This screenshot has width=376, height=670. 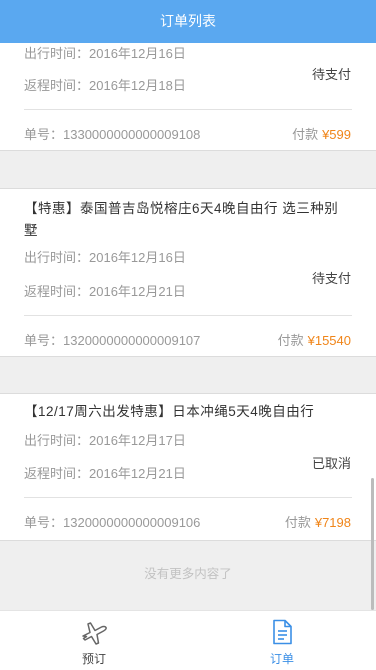 I want to click on page-title: 订单列表, so click(x=188, y=21).